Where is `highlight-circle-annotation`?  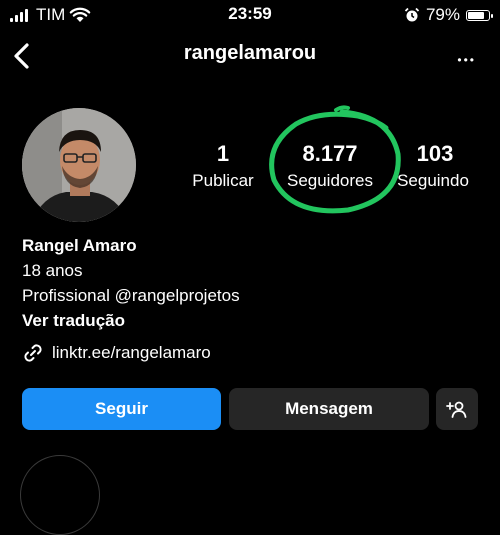
highlight-circle-annotation is located at coordinates (335, 159).